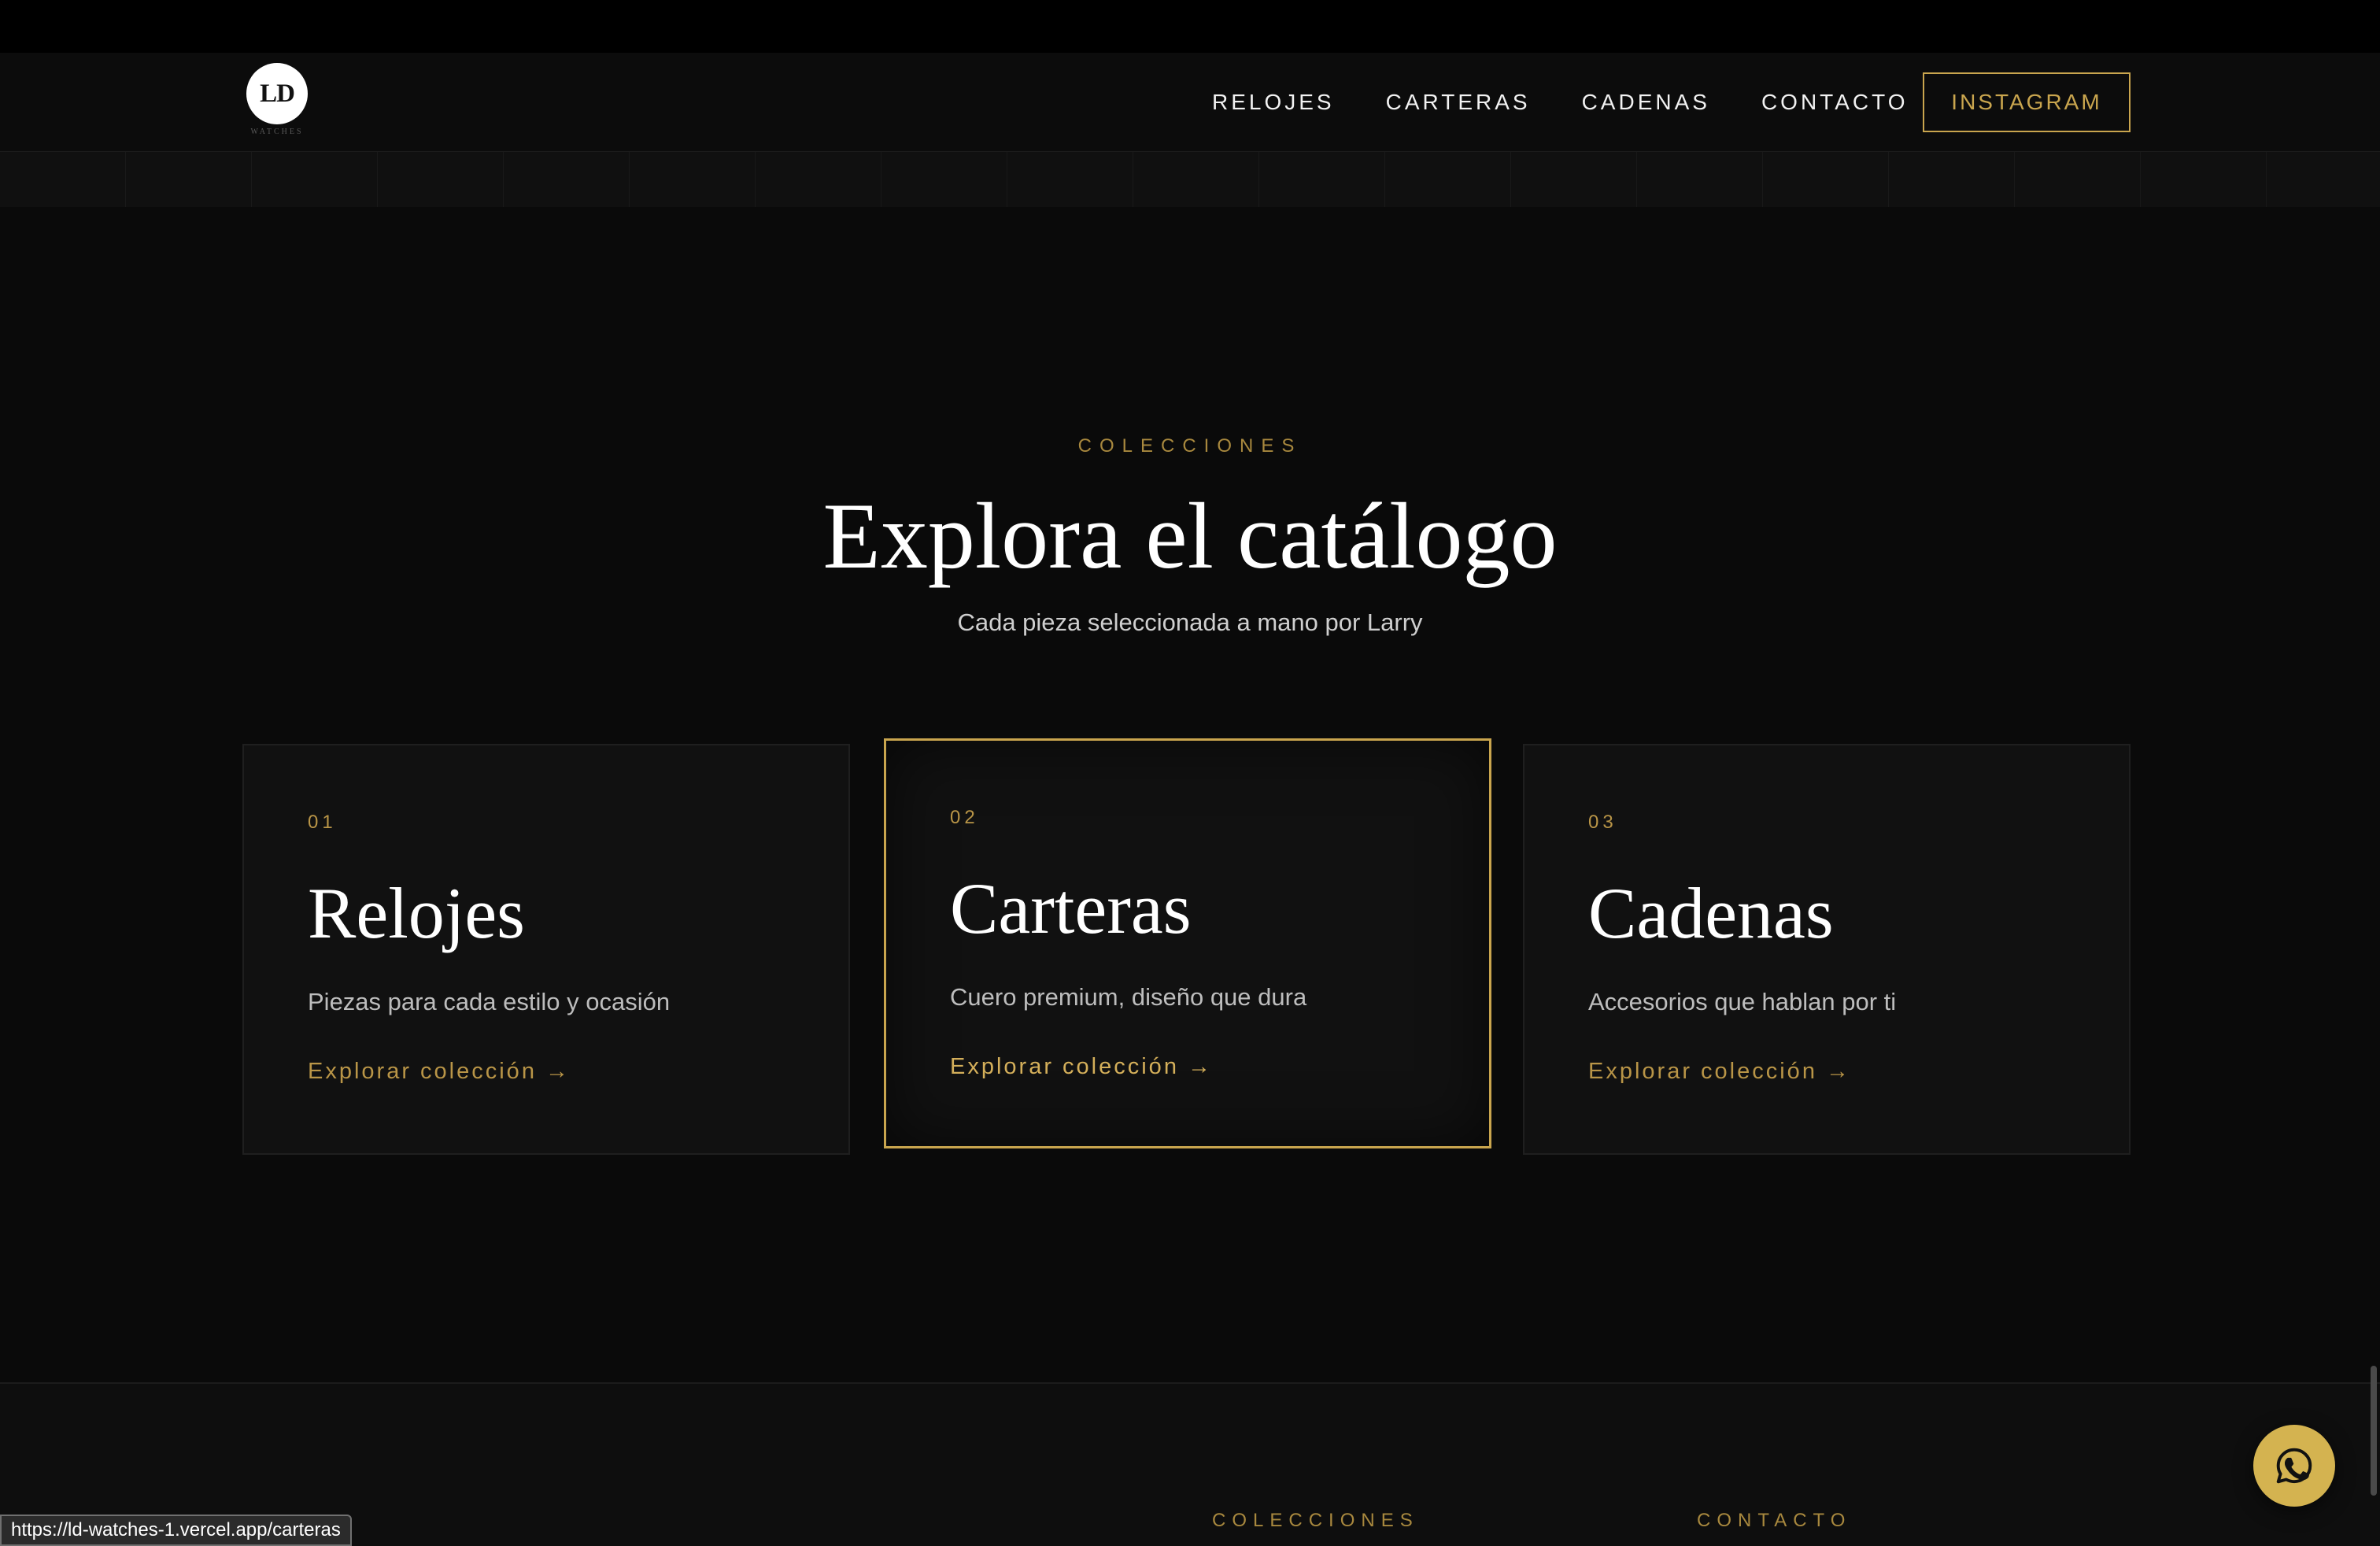 This screenshot has height=1546, width=2380. What do you see at coordinates (322, 822) in the screenshot?
I see `card-number: 01` at bounding box center [322, 822].